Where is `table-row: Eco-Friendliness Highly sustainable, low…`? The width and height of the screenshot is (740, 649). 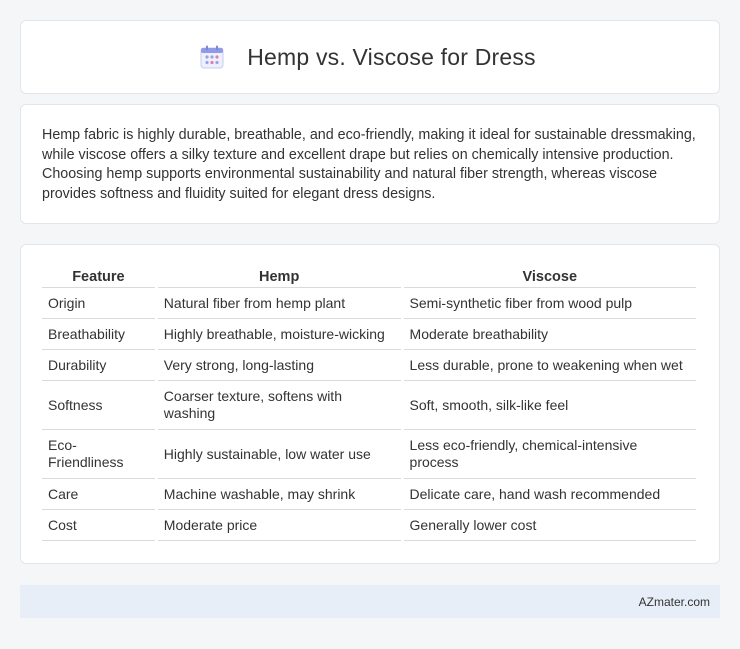 table-row: Eco-Friendliness Highly sustainable, low… is located at coordinates (369, 454).